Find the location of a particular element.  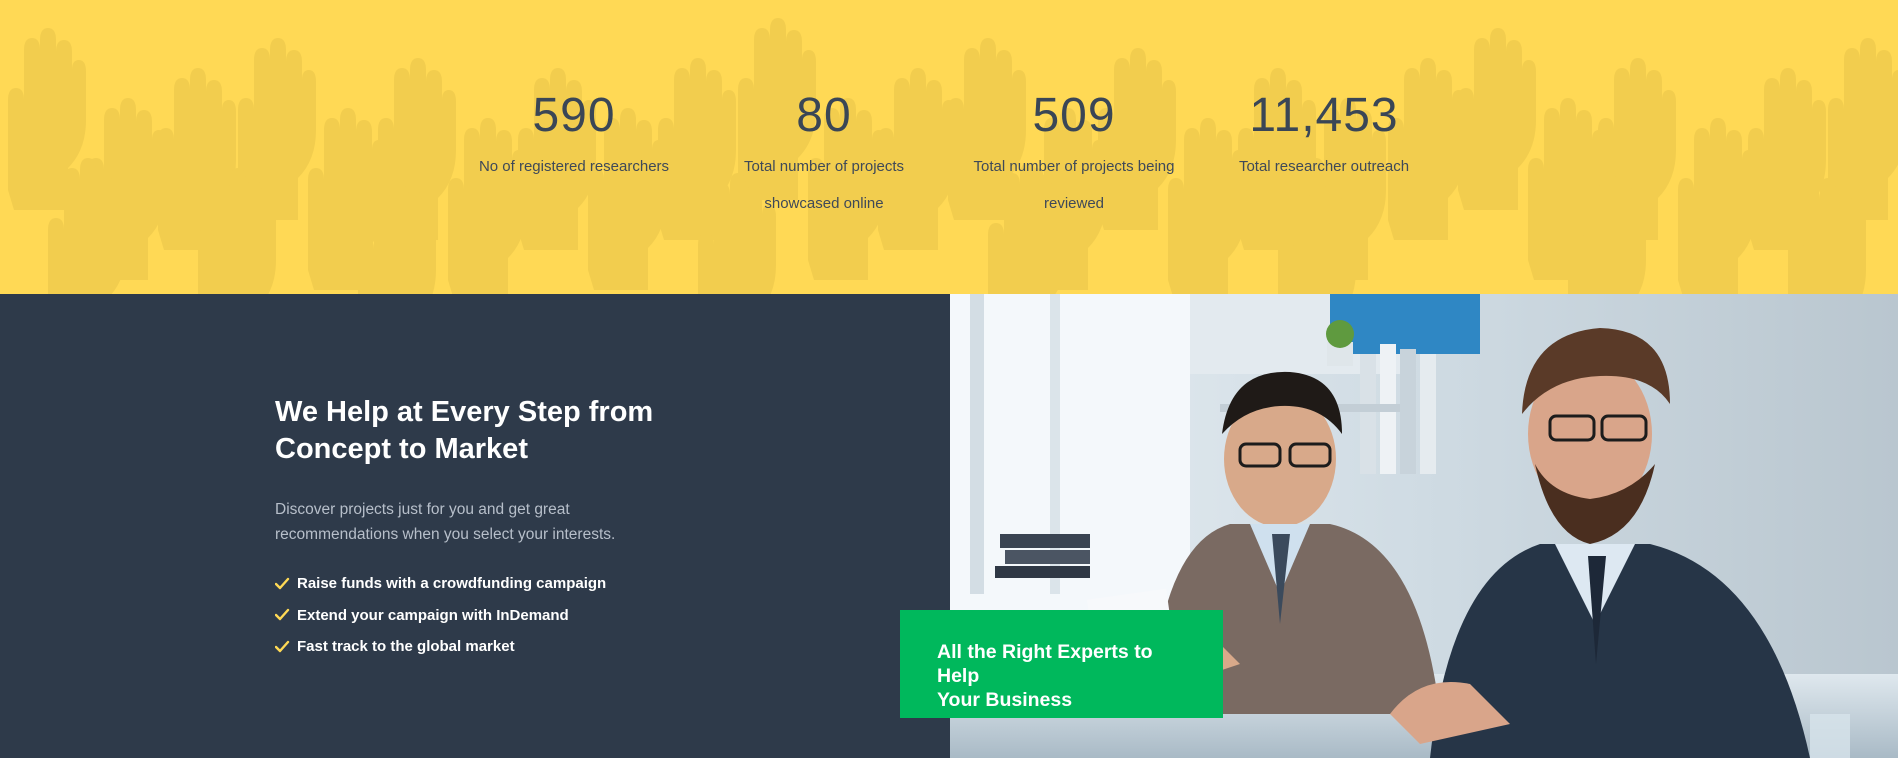

stat-label: Total number of projects being reviewed is located at coordinates (1074, 185).